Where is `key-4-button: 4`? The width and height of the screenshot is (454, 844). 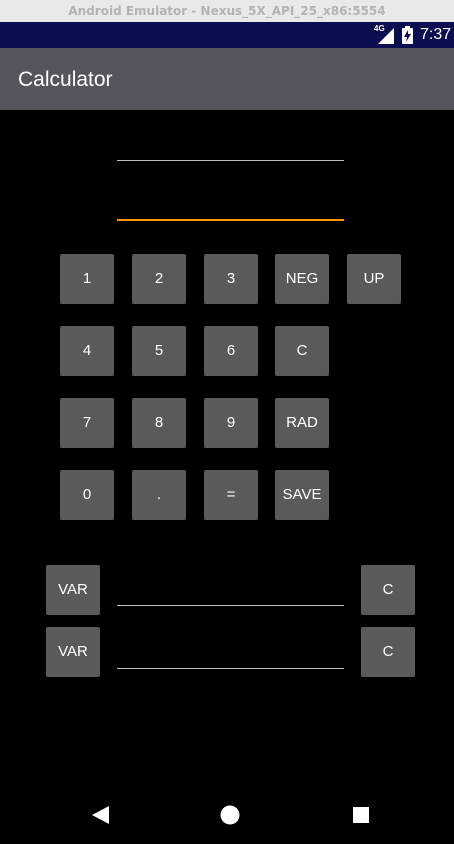
key-4-button: 4 is located at coordinates (87, 351).